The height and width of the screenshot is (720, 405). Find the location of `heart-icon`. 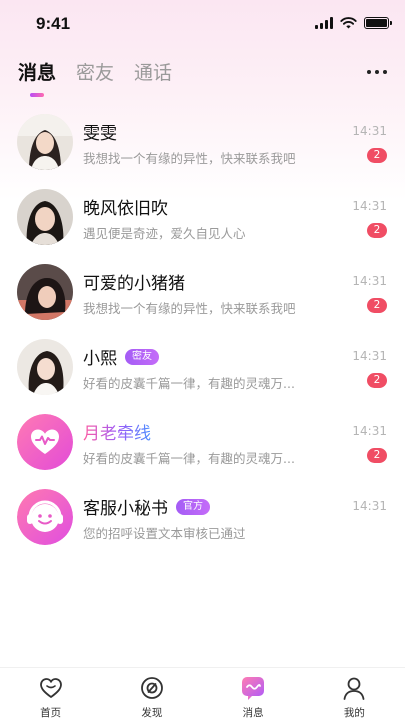

heart-icon is located at coordinates (50, 688).